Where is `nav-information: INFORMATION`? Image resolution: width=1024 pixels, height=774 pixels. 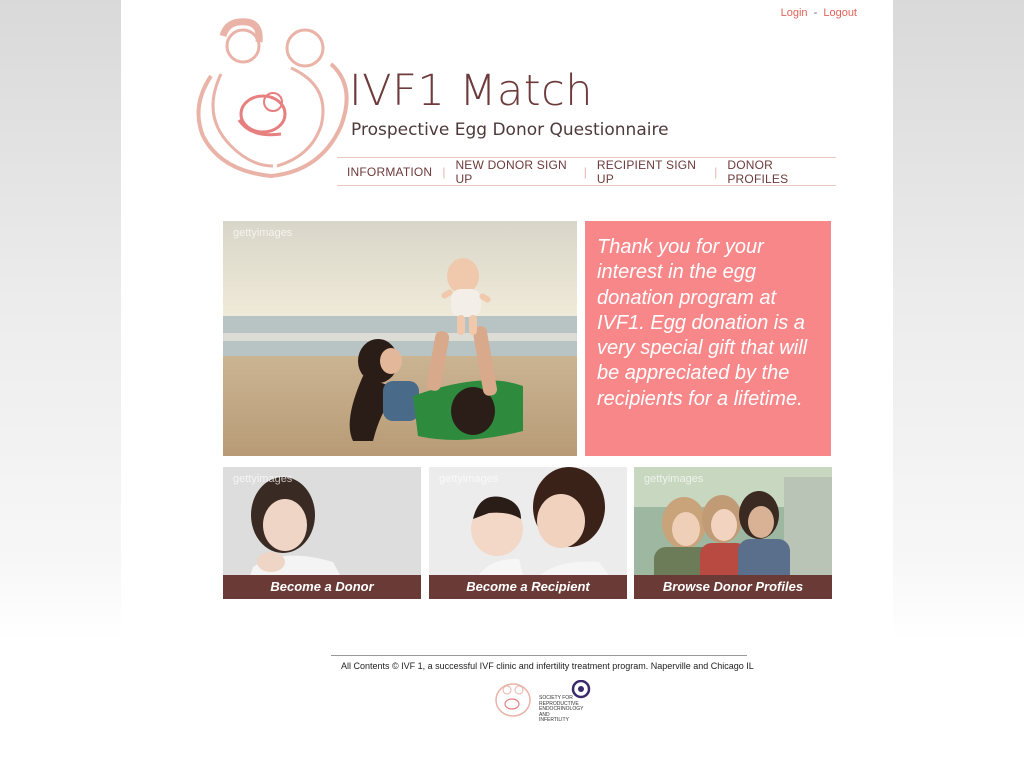 nav-information: INFORMATION is located at coordinates (389, 172).